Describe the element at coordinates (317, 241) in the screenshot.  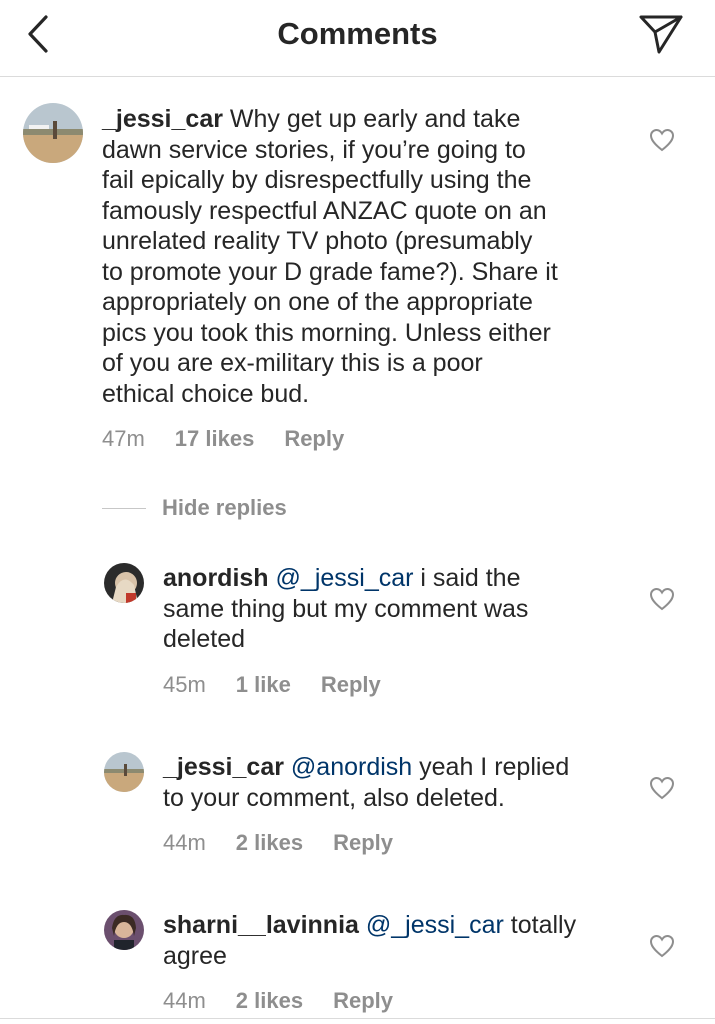
I see `comment-line: unrelated reality TV photo (presumably` at that location.